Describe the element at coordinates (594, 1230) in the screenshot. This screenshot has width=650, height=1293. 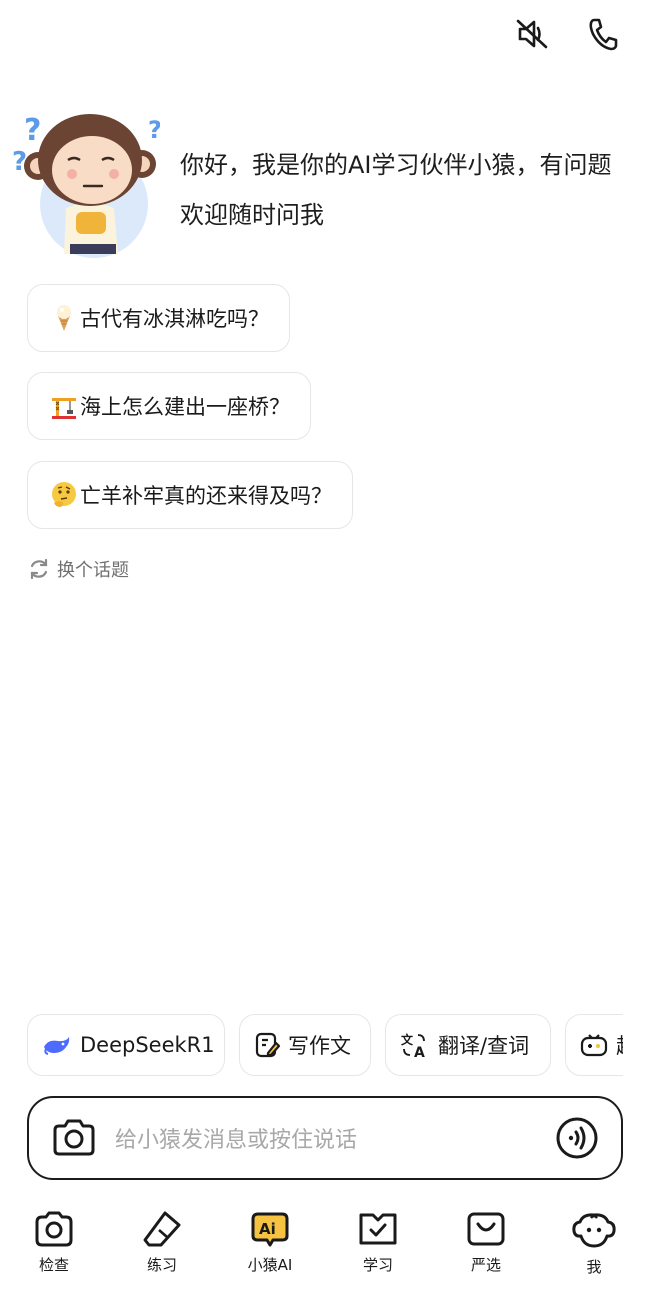
I see `profile-monkey-icon` at that location.